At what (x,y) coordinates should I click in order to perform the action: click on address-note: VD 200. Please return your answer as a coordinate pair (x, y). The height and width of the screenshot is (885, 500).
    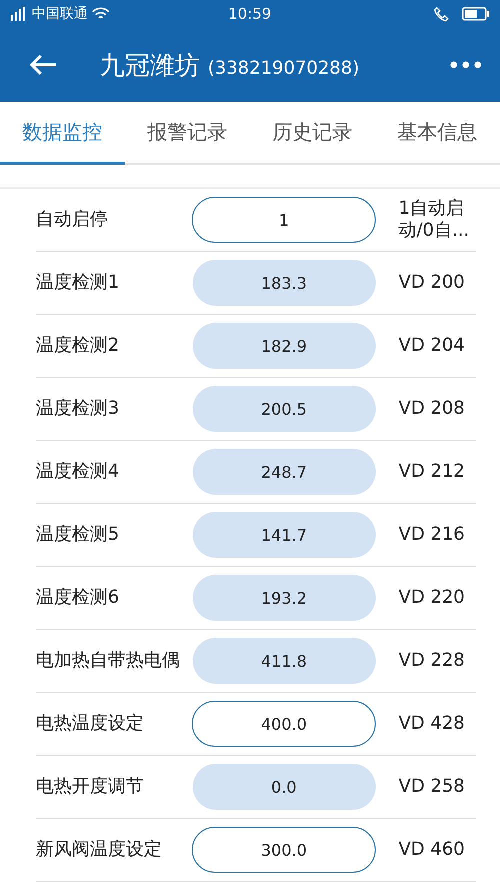
    Looking at the image, I should click on (432, 283).